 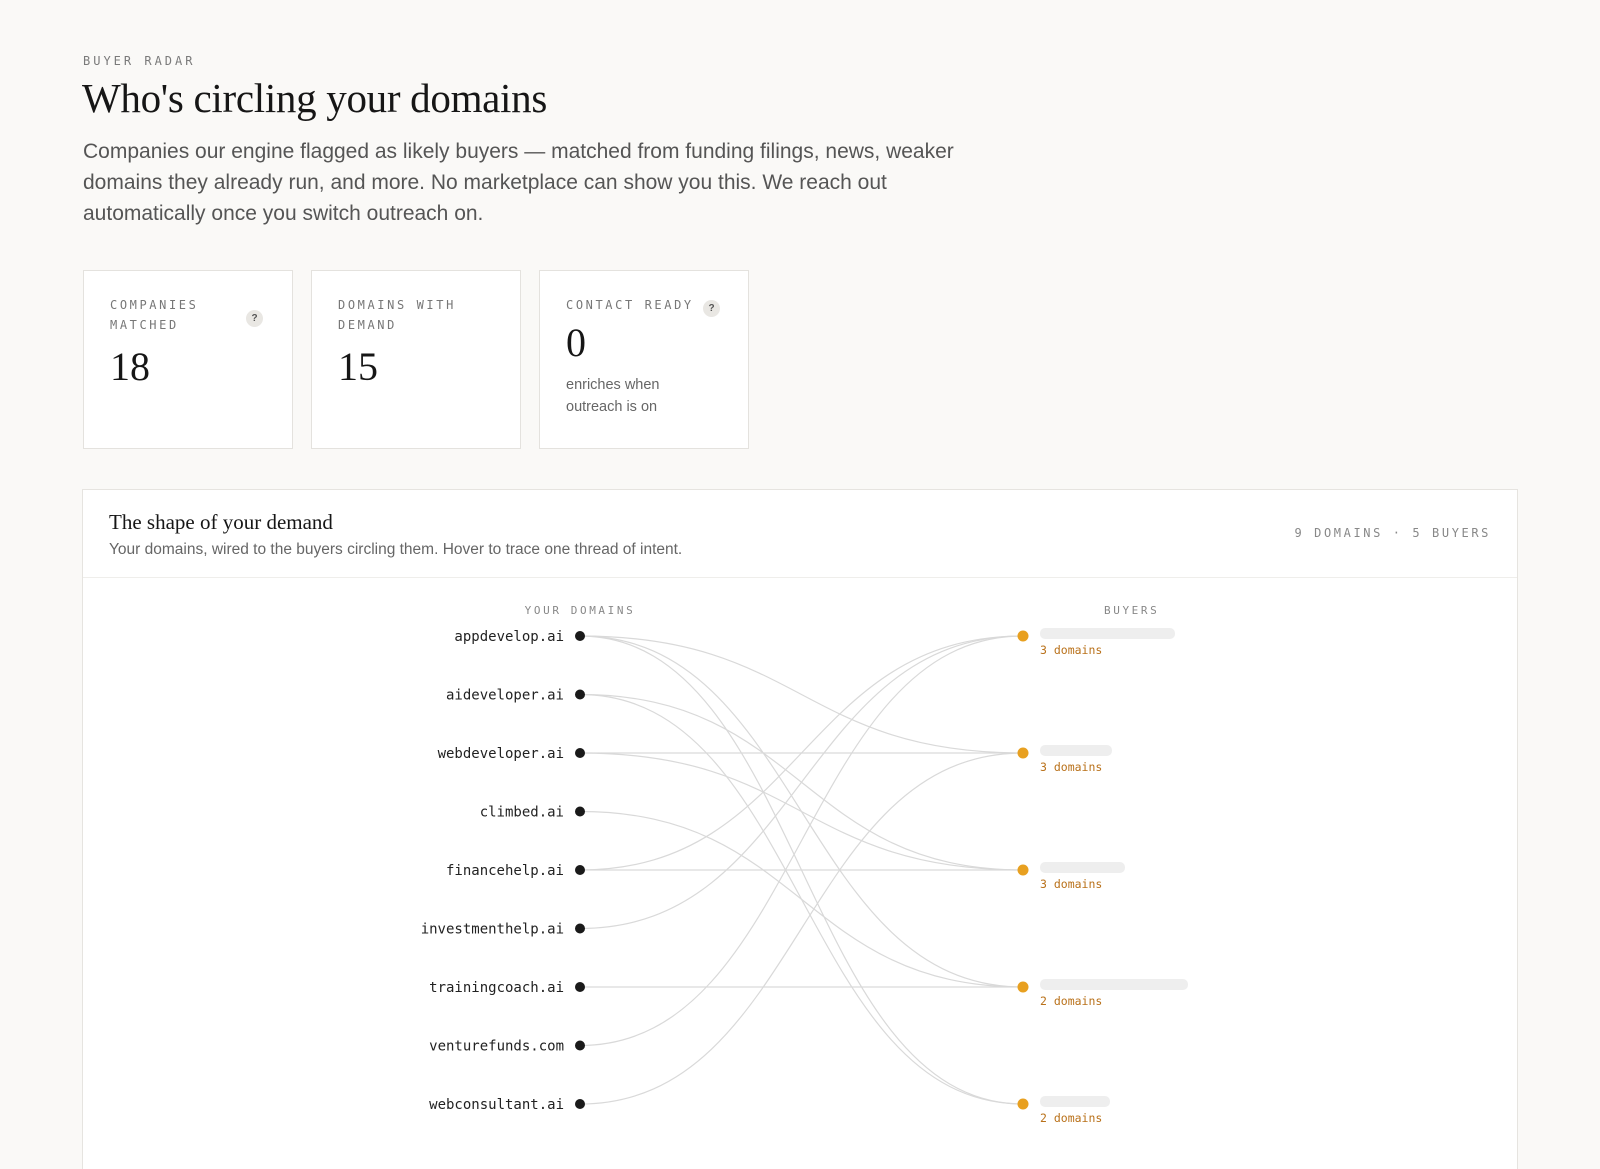 What do you see at coordinates (509, 637) in the screenshot?
I see `domain-label: appdevelop.ai` at bounding box center [509, 637].